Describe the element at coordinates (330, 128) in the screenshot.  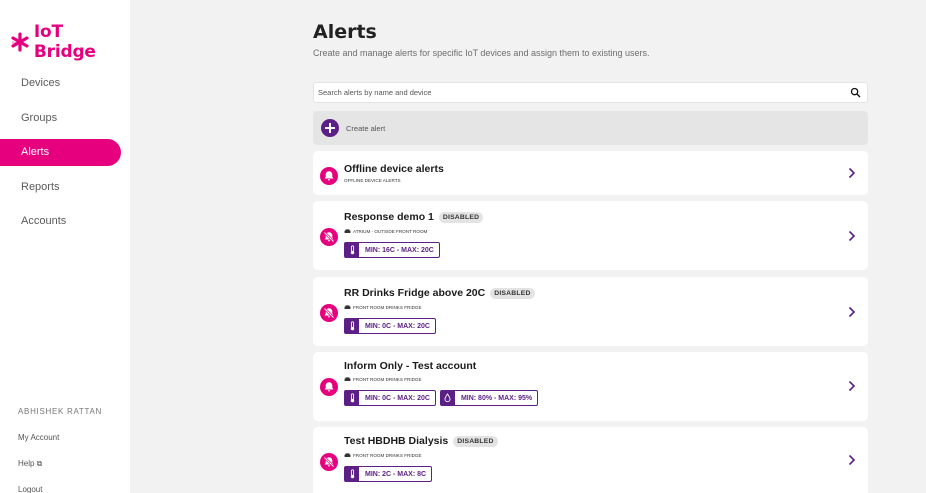
I see `plus-icon` at that location.